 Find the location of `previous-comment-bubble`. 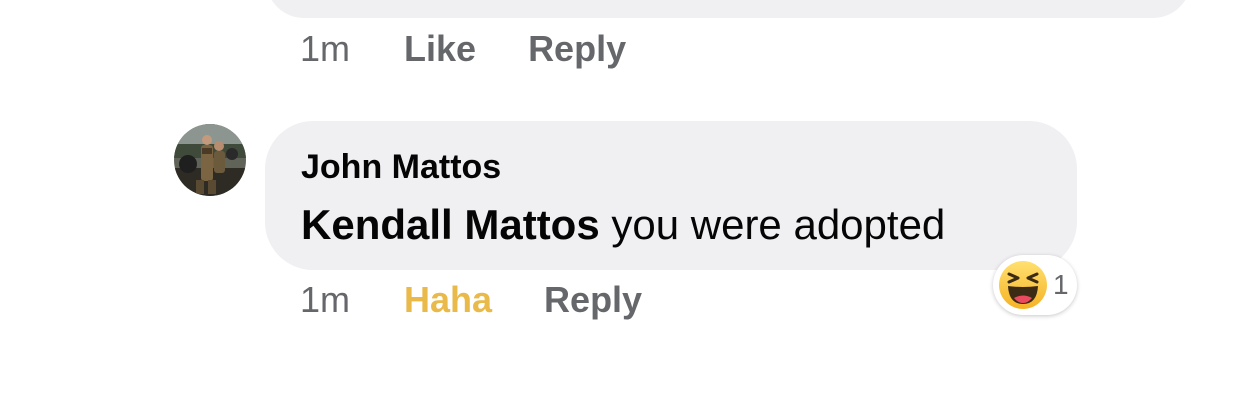

previous-comment-bubble is located at coordinates (728, 9).